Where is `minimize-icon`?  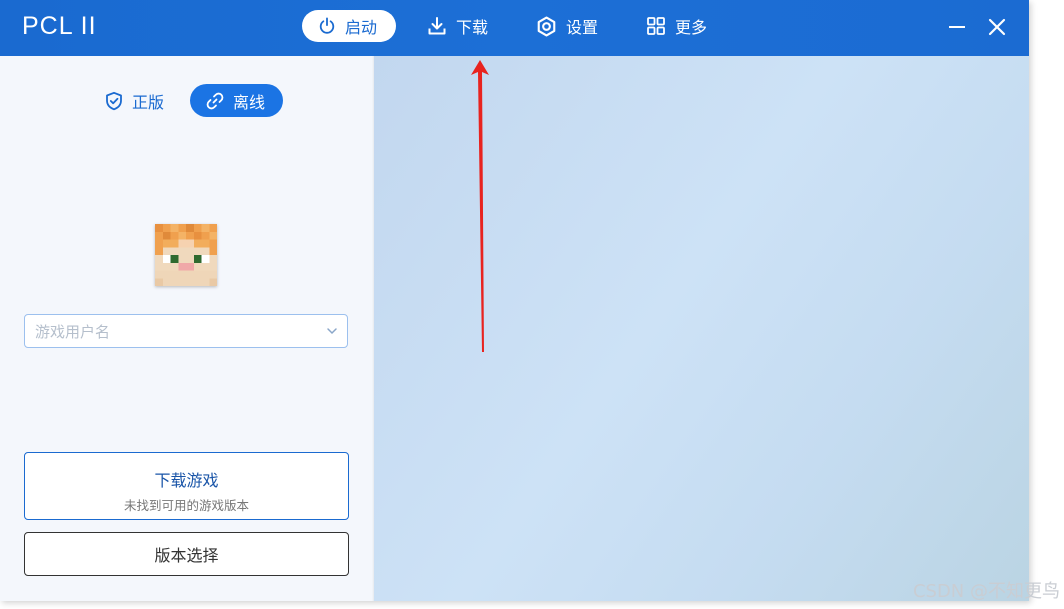 minimize-icon is located at coordinates (957, 27).